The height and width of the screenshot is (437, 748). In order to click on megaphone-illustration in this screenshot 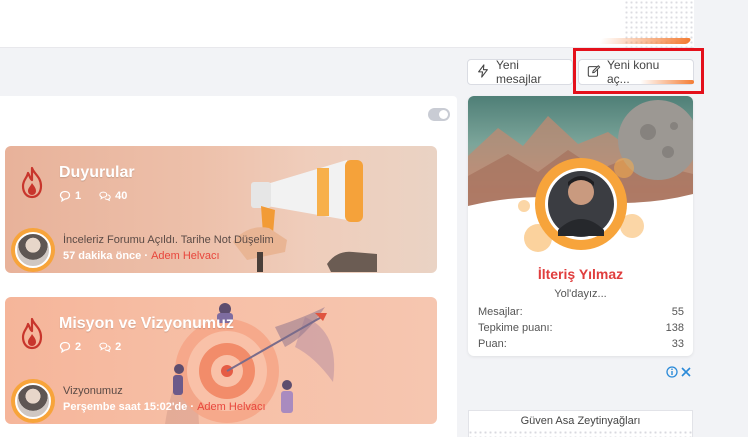, I will do `click(305, 216)`.